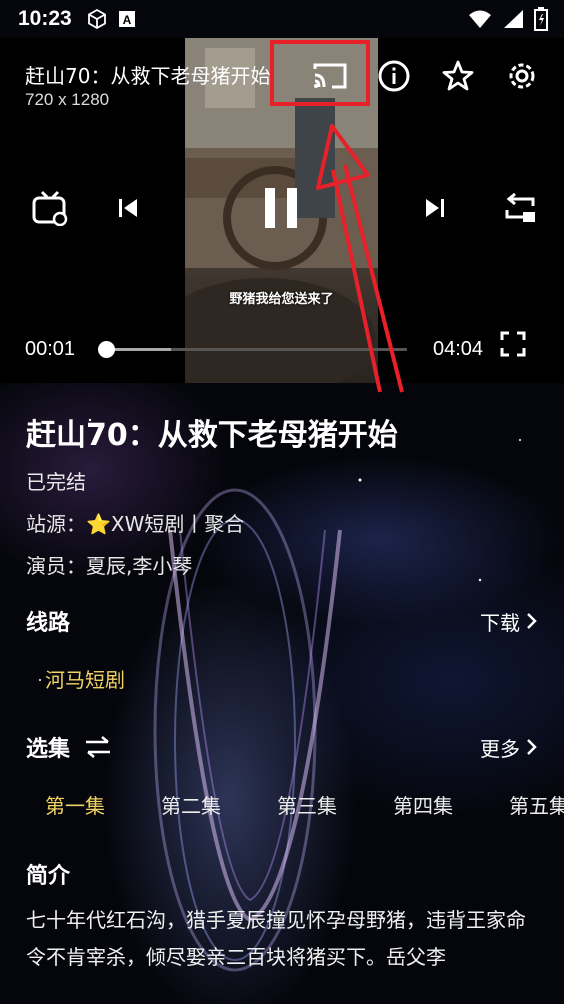  I want to click on current-time: 00:01, so click(50, 349).